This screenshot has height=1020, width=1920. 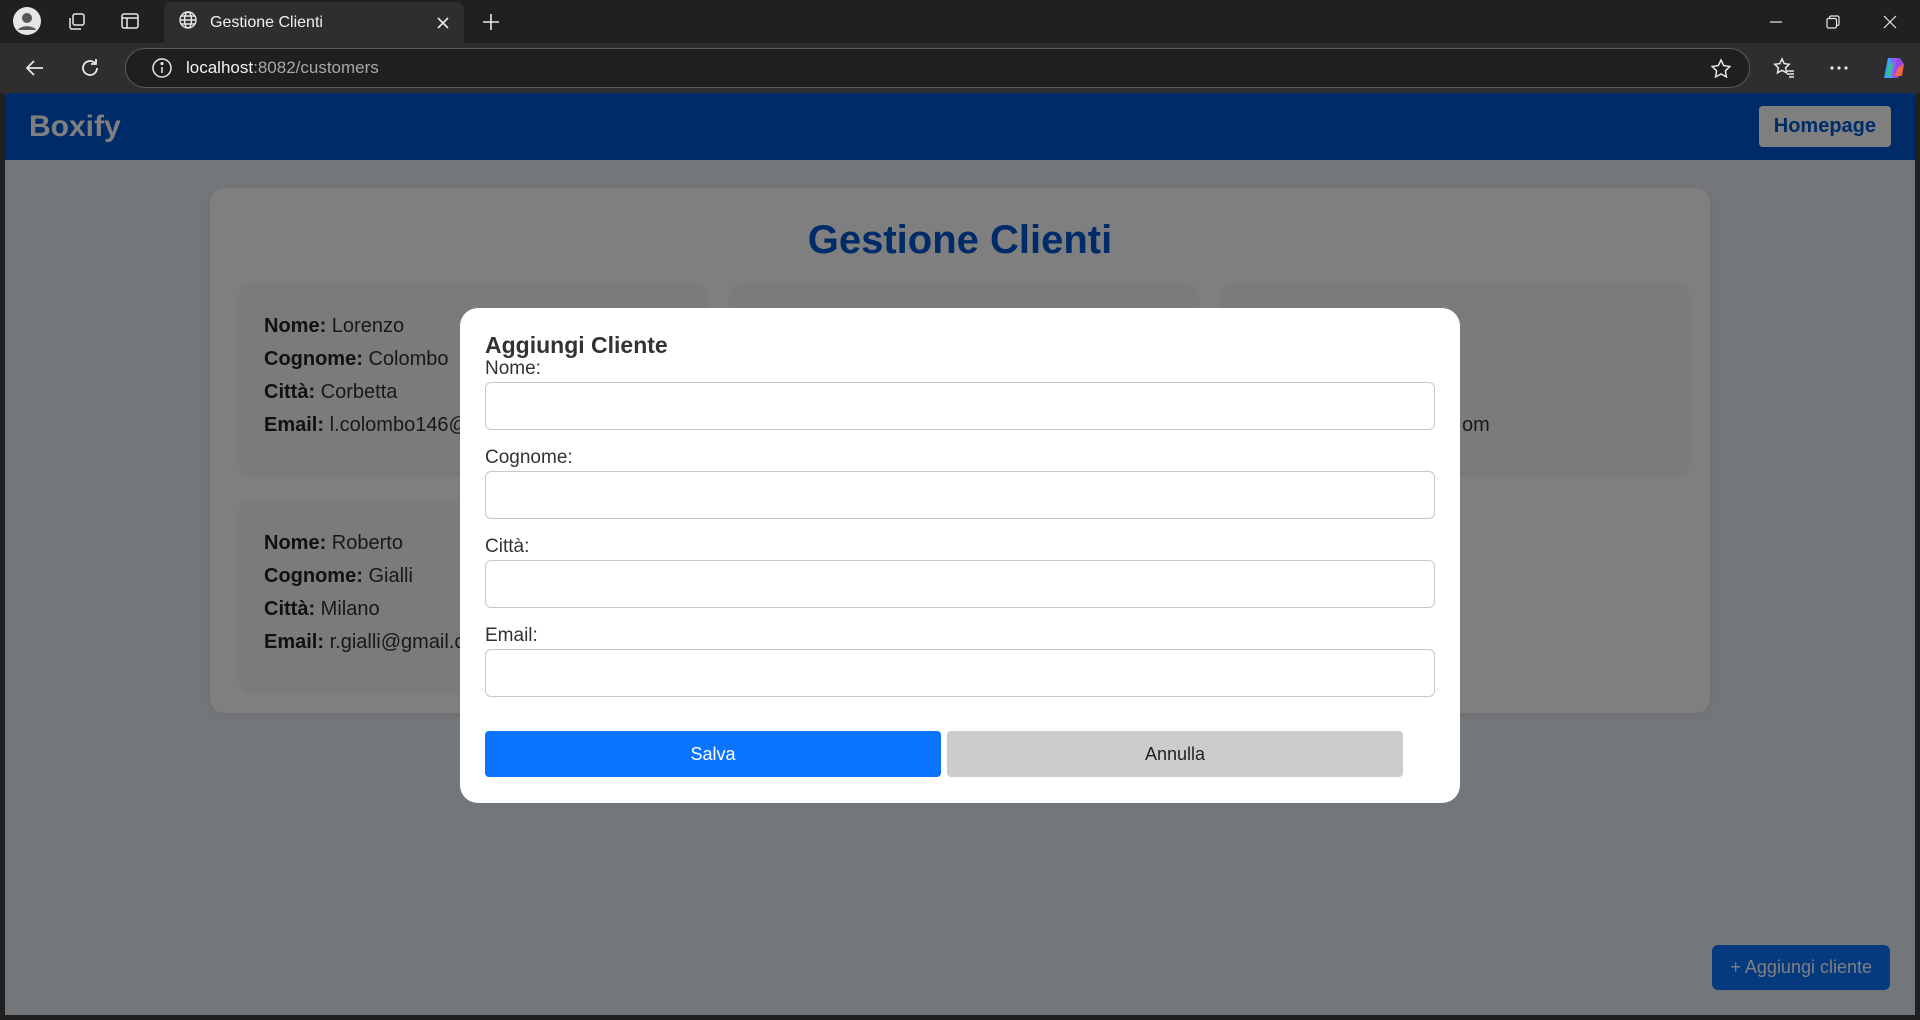 I want to click on close-tab-icon, so click(x=443, y=23).